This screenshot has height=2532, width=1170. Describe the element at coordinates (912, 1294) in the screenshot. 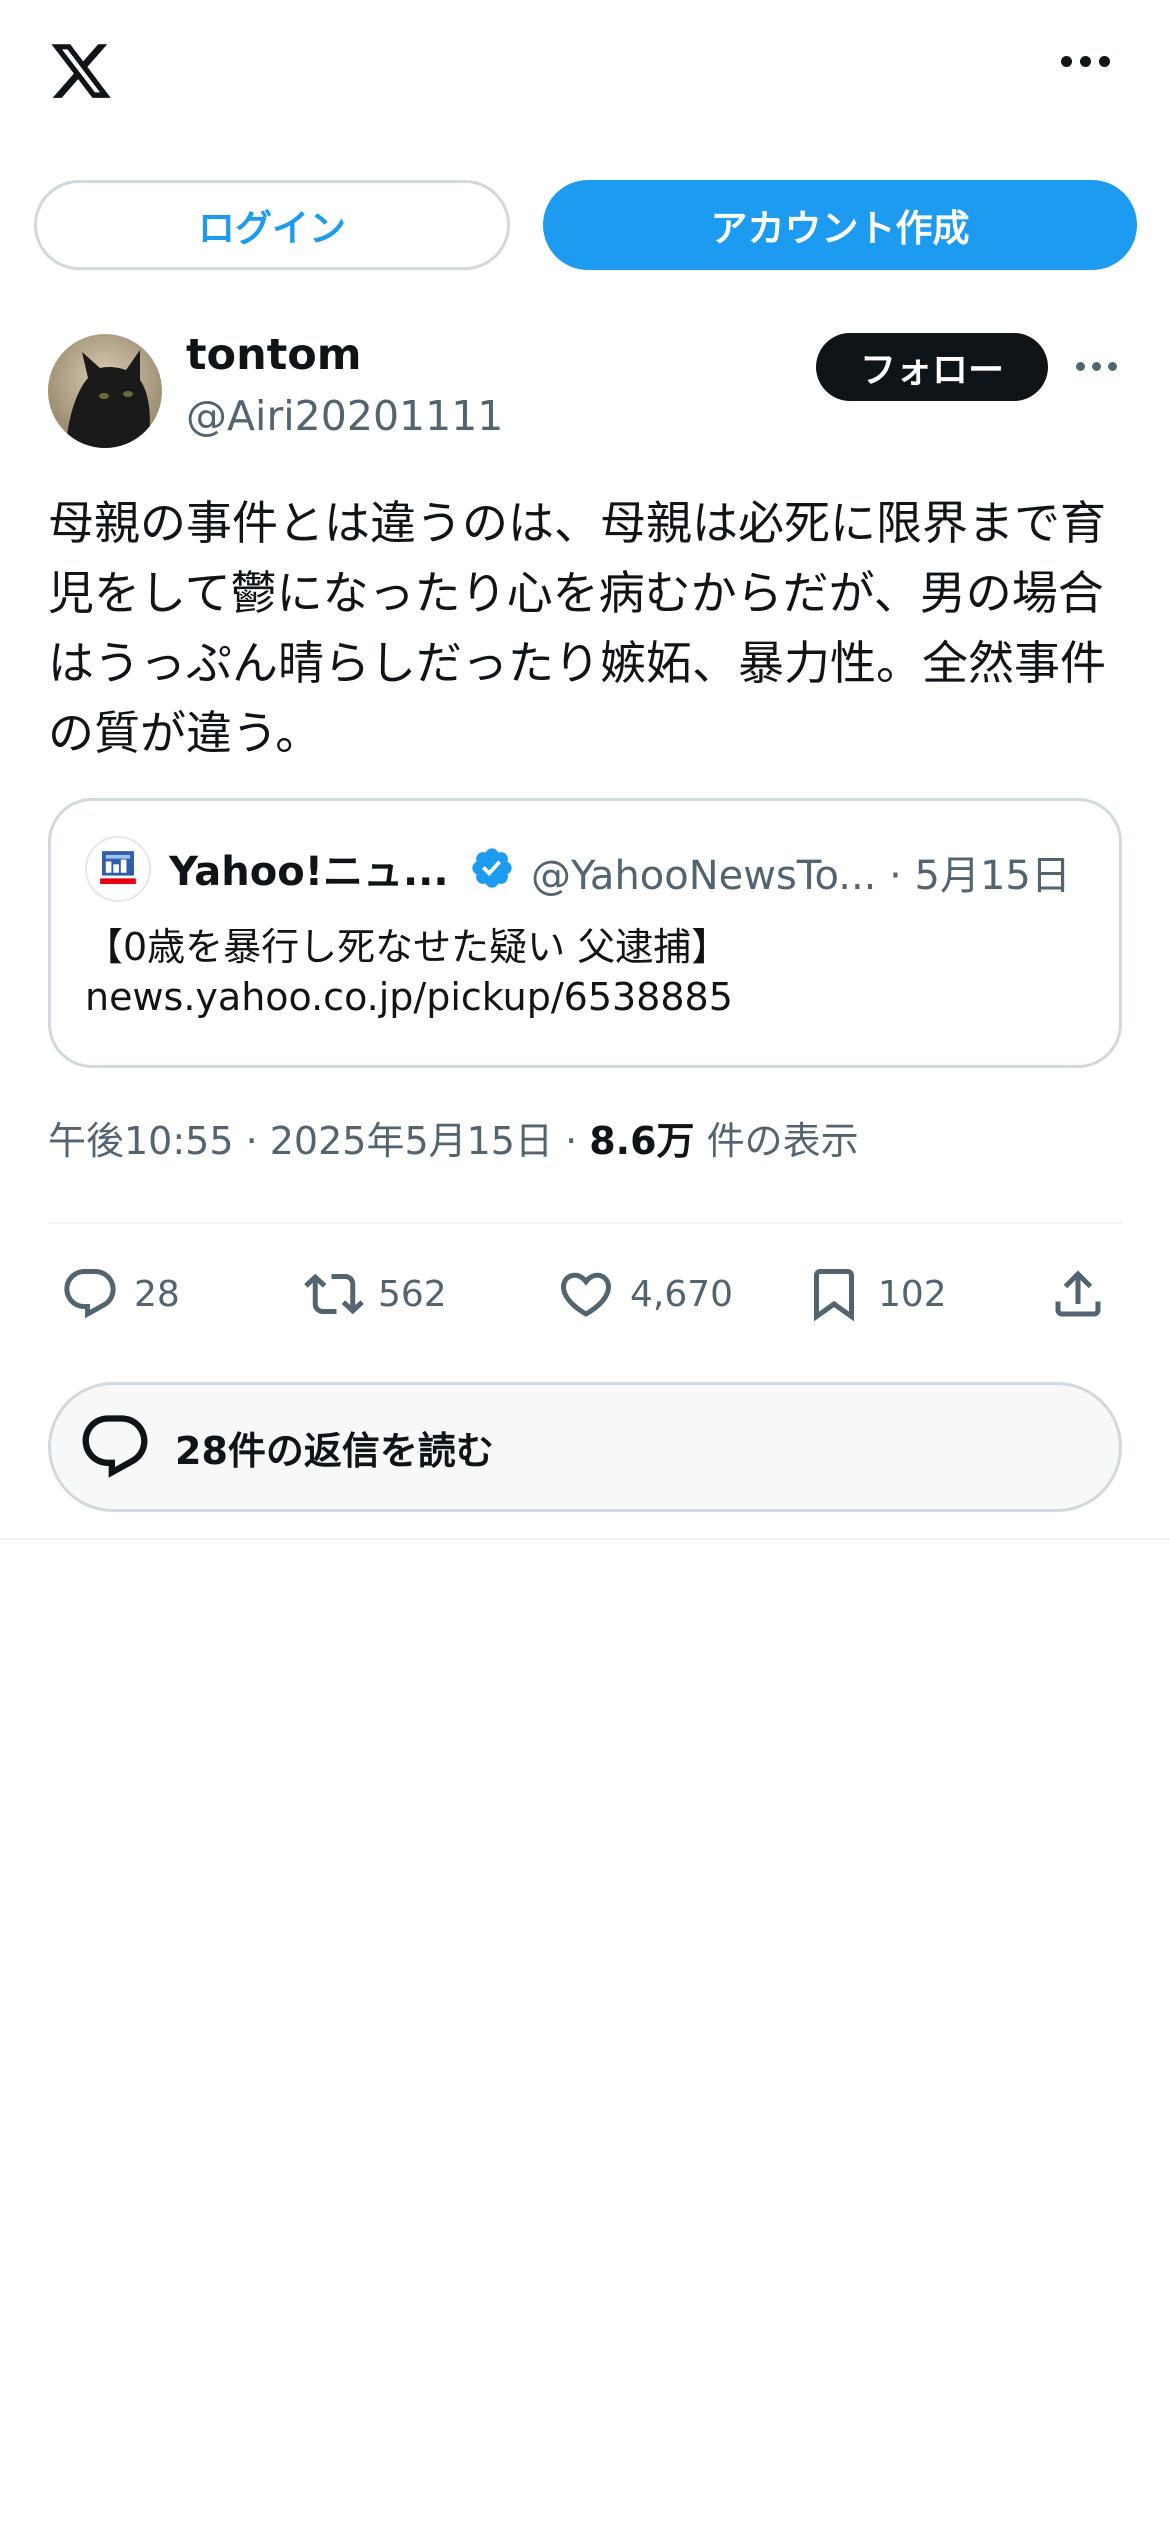

I see `bookmark-count: 102` at that location.